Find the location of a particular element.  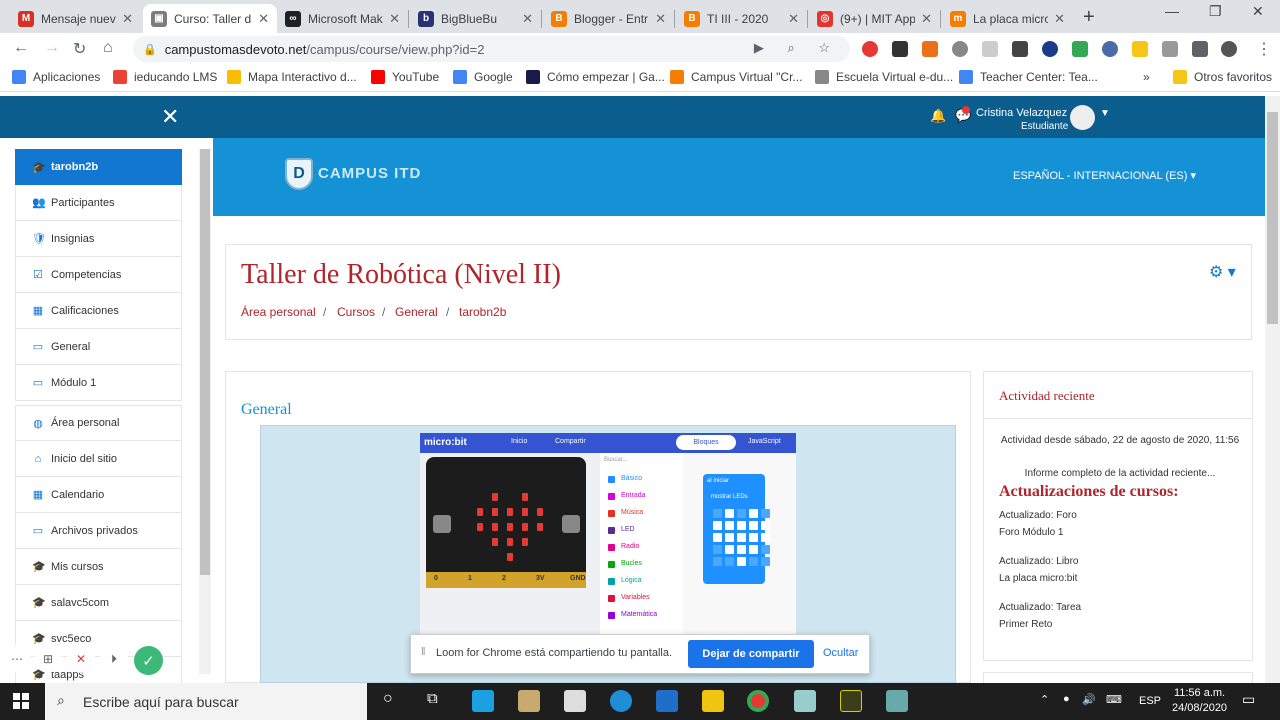

drawer-item-inicio-del-sitio: ⌂ Inicio del sitio is located at coordinates (98, 459).